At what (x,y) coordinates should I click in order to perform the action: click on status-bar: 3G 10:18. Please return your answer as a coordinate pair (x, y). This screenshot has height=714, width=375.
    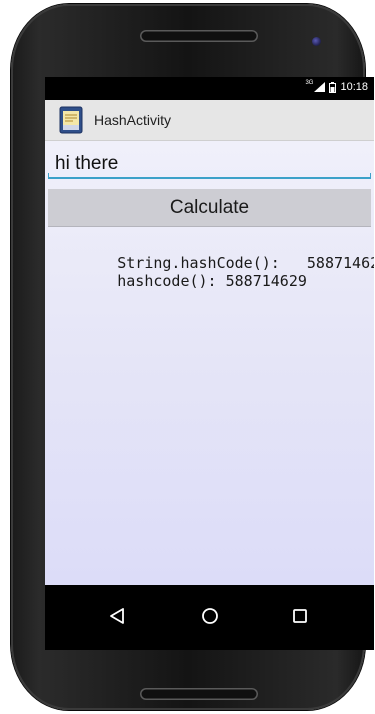
    Looking at the image, I should click on (209, 88).